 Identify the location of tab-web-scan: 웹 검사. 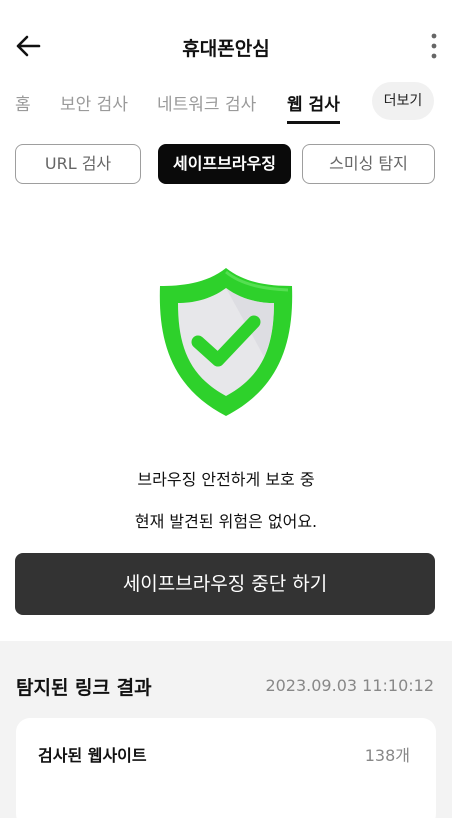
(313, 107).